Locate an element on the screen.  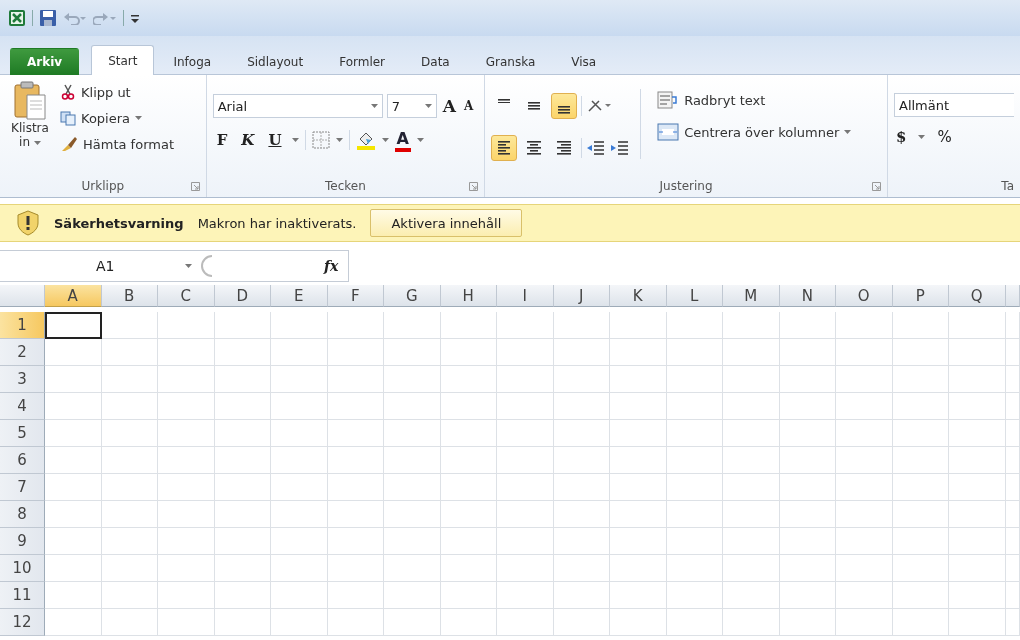
grow-font-button: A is located at coordinates (449, 106).